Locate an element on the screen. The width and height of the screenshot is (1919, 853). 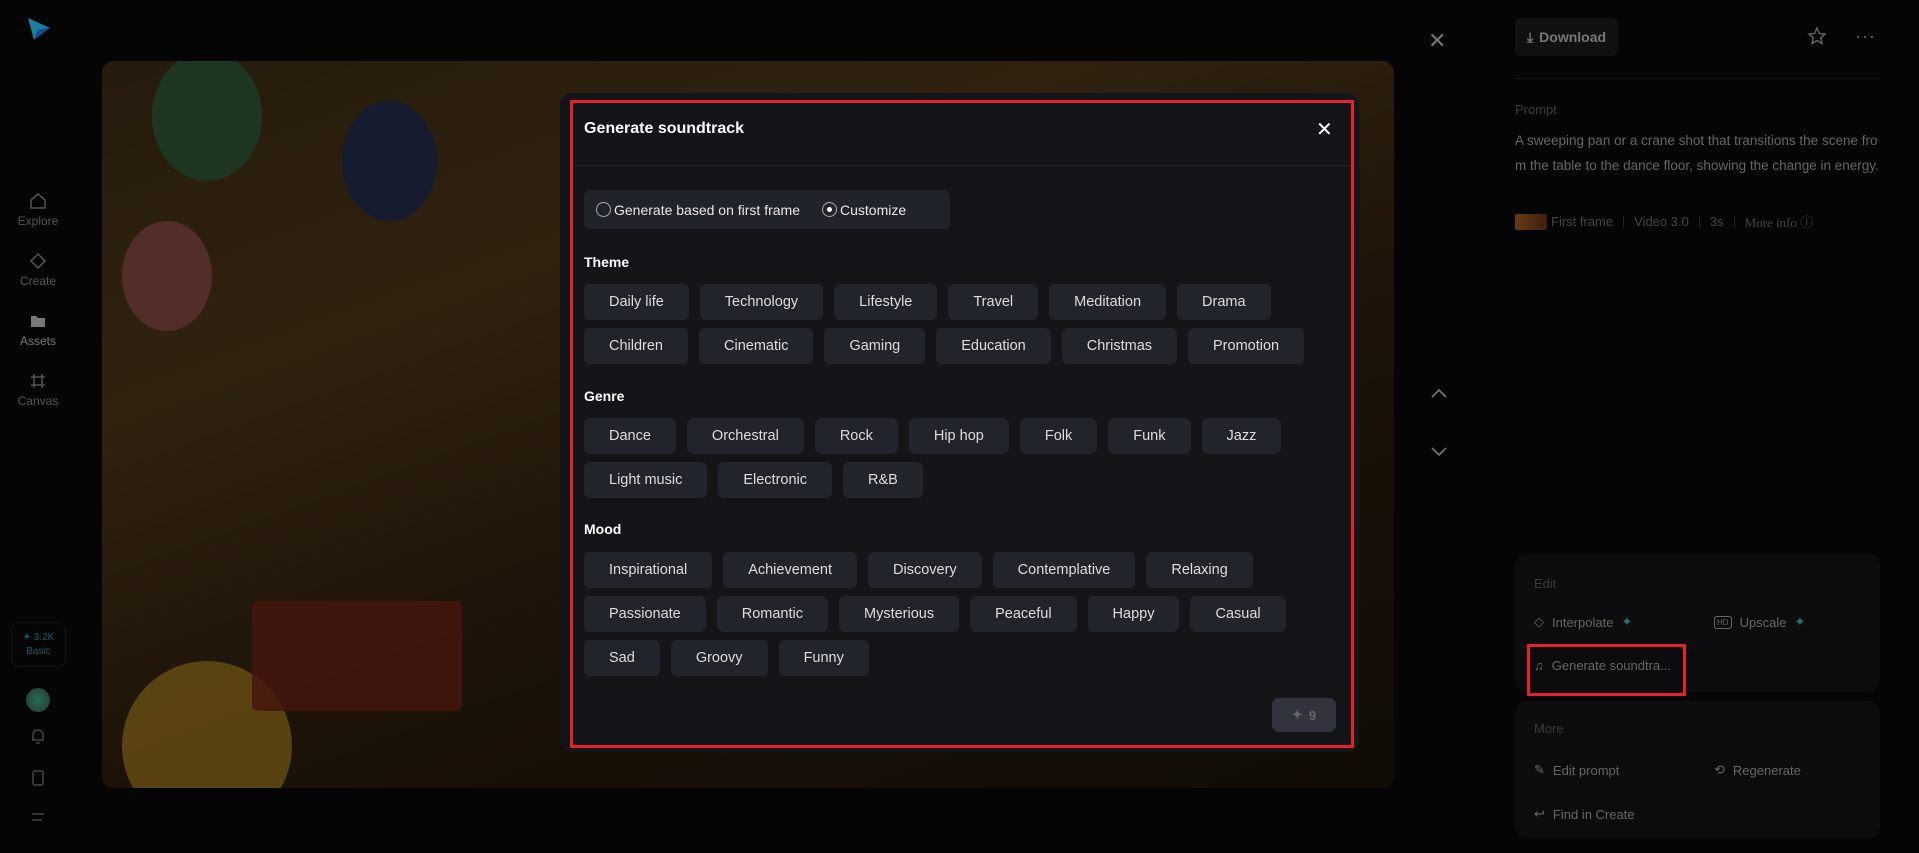
find-label: Find in Create is located at coordinates (1593, 814).